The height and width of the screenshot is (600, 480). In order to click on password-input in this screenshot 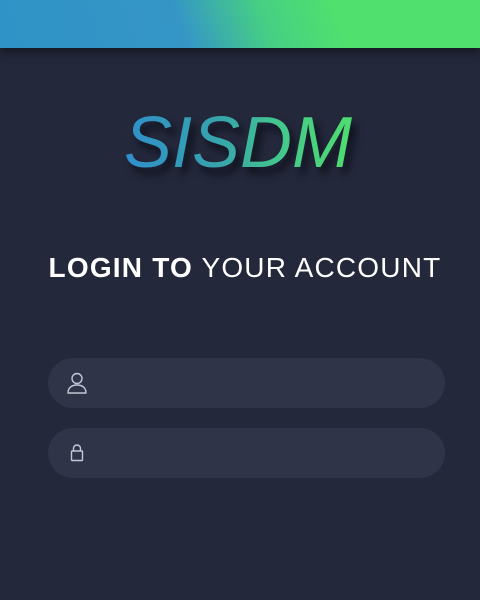, I will do `click(265, 453)`.